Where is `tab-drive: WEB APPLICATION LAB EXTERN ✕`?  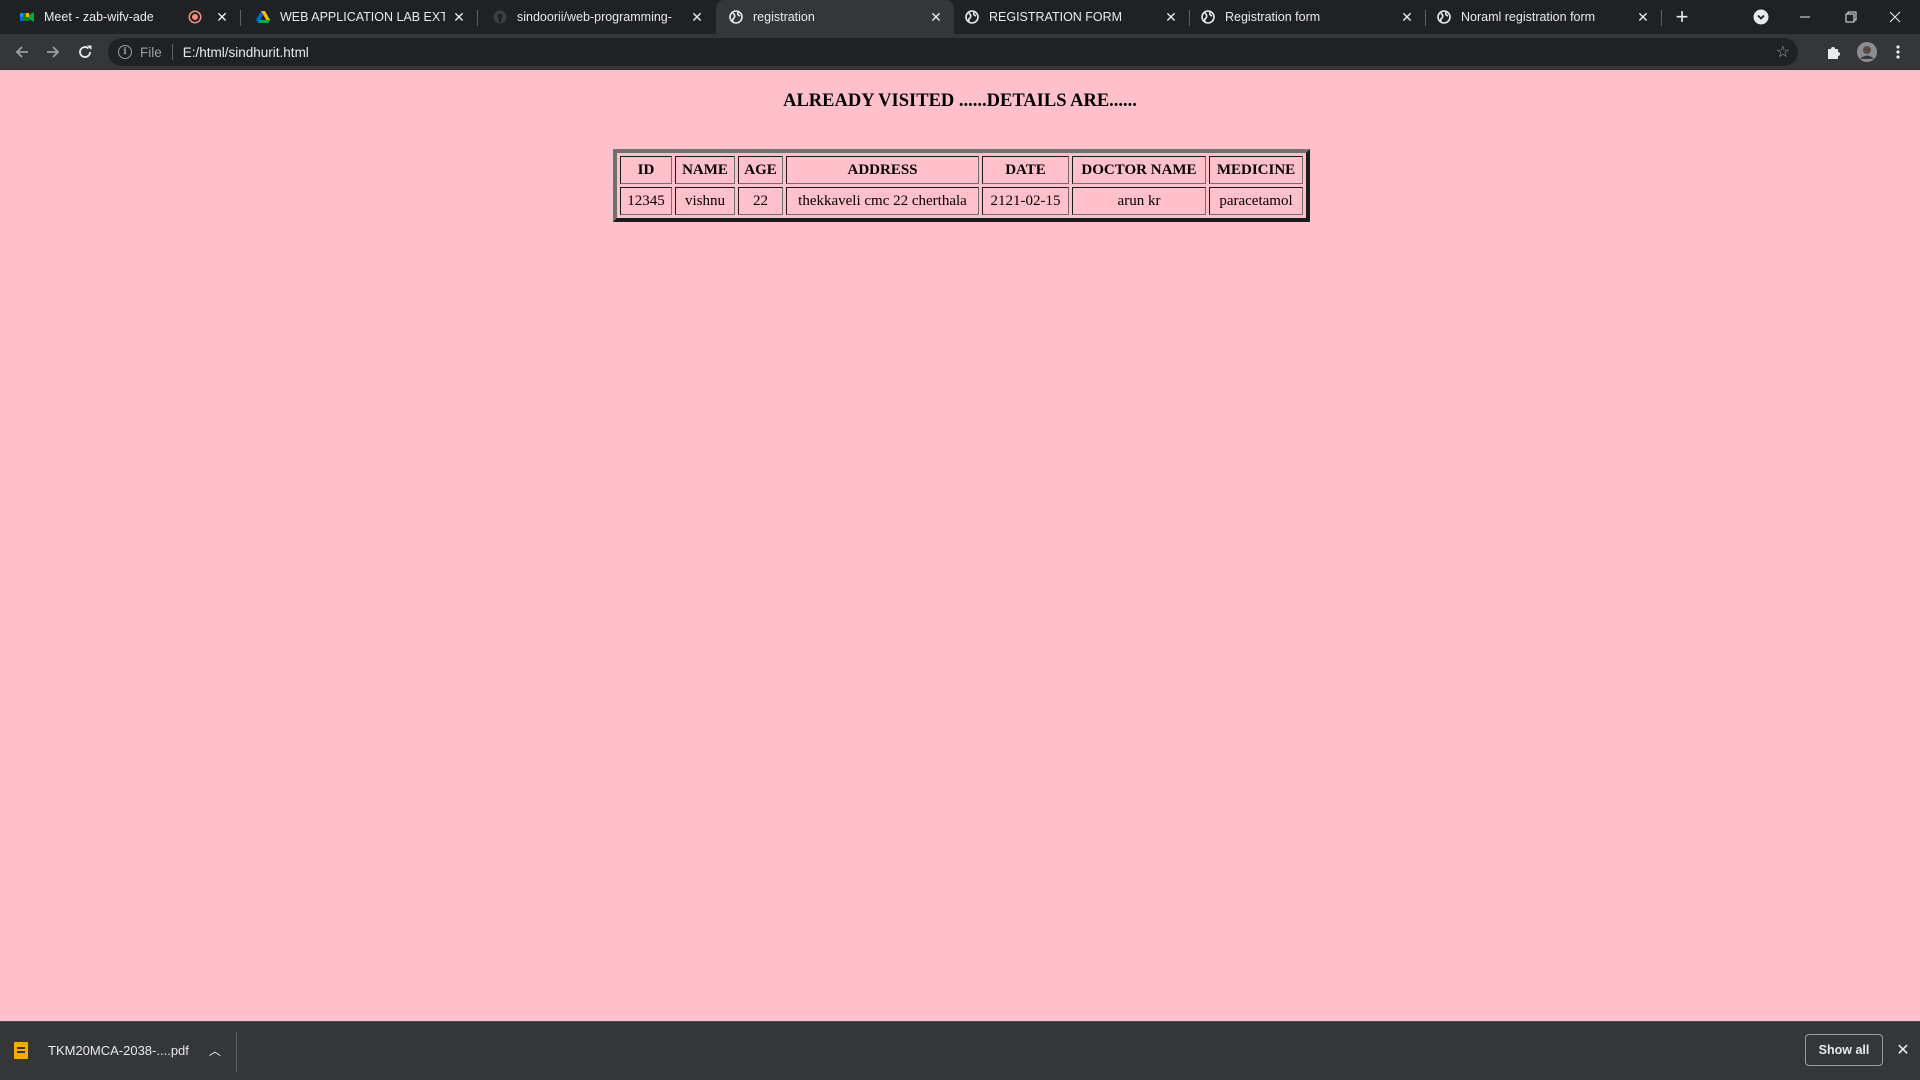
tab-drive: WEB APPLICATION LAB EXTERN ✕ is located at coordinates (358, 17).